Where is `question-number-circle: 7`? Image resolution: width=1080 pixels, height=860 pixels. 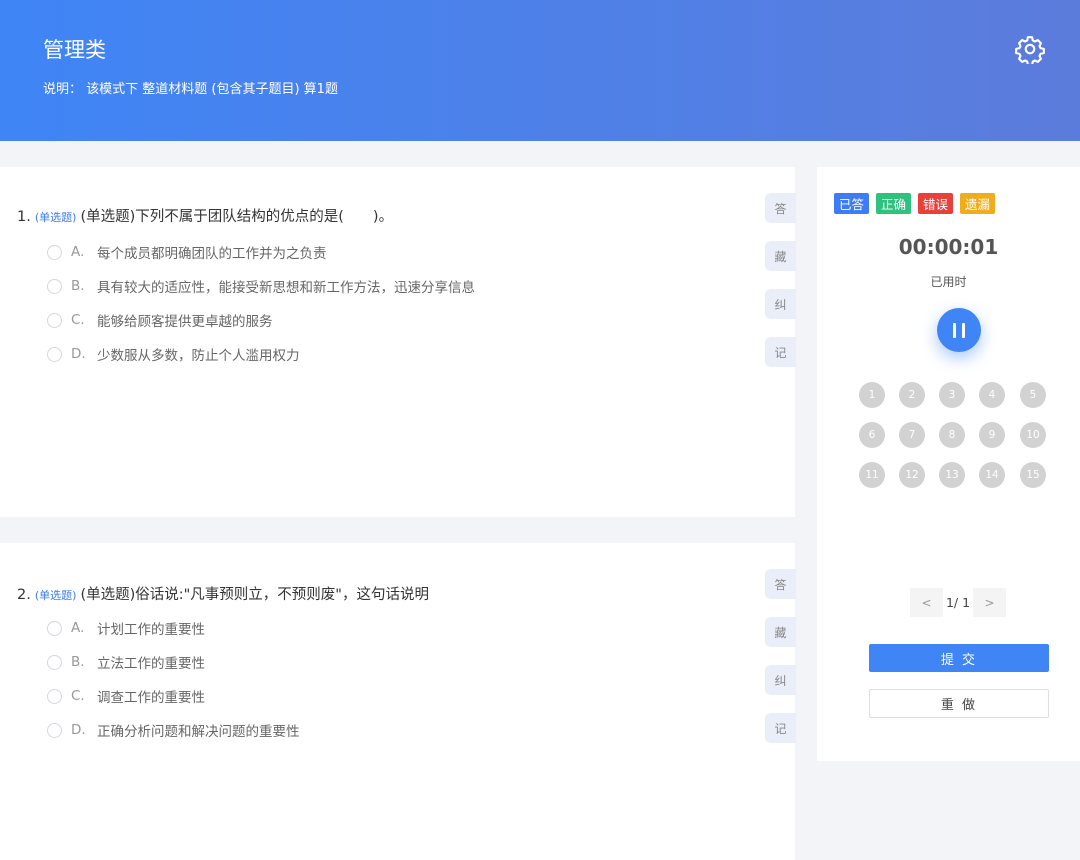
question-number-circle: 7 is located at coordinates (912, 435).